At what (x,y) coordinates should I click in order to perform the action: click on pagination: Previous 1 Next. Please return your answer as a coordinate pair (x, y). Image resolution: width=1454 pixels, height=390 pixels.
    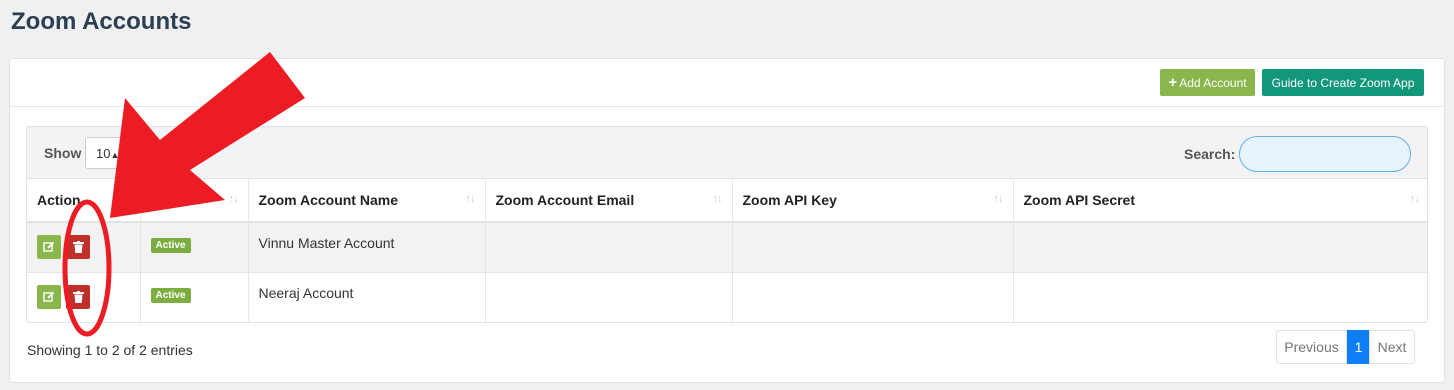
    Looking at the image, I should click on (1345, 347).